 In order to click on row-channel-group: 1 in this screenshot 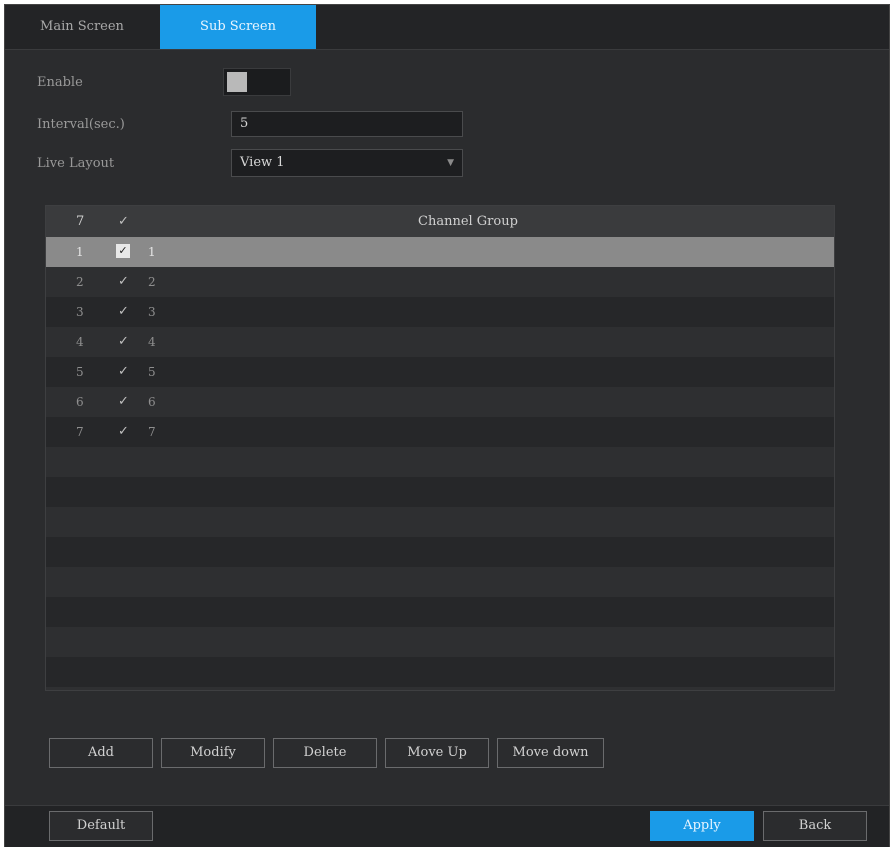, I will do `click(152, 252)`.